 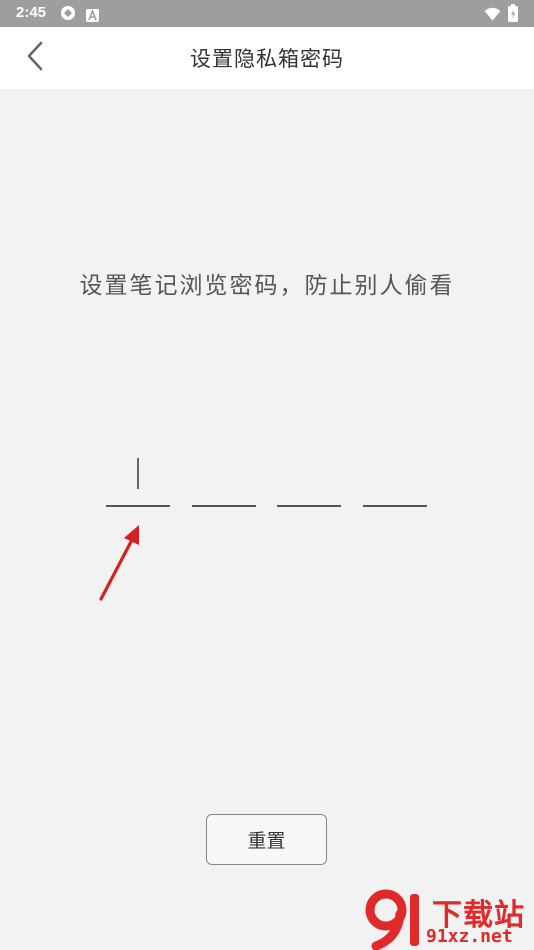 What do you see at coordinates (31, 12) in the screenshot?
I see `status-time: 2:45` at bounding box center [31, 12].